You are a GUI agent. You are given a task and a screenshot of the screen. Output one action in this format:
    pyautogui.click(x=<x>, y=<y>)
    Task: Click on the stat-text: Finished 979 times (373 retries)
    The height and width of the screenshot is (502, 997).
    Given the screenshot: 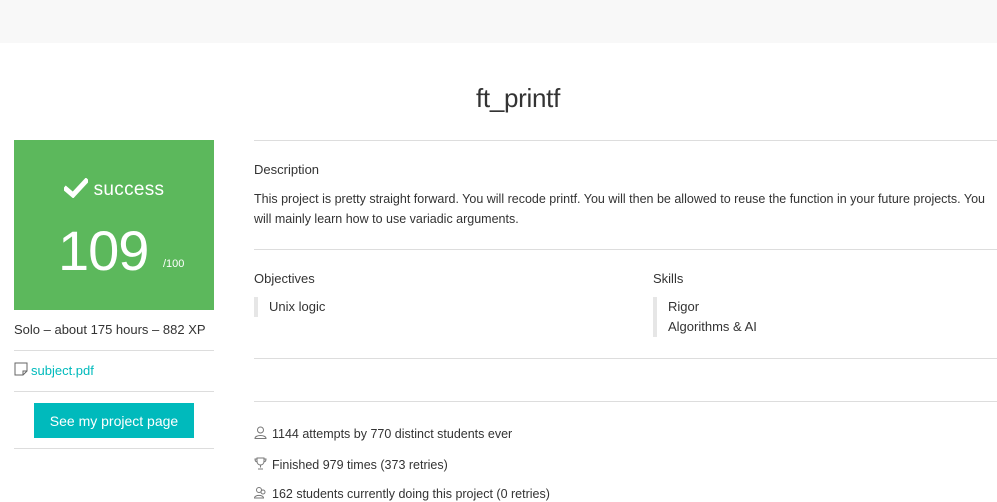 What is the action you would take?
    pyautogui.click(x=360, y=465)
    